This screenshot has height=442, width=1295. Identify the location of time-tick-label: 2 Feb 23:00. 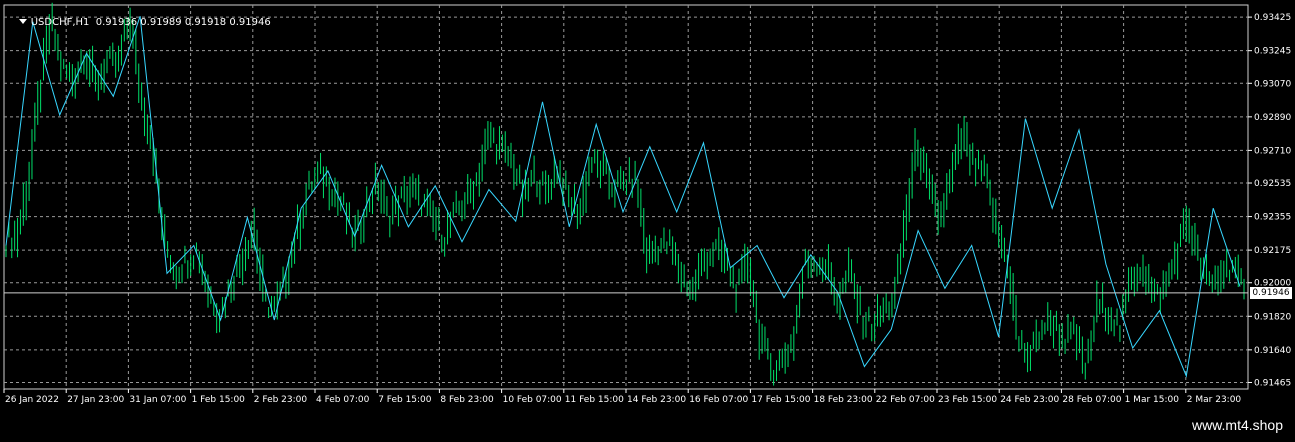
(281, 400).